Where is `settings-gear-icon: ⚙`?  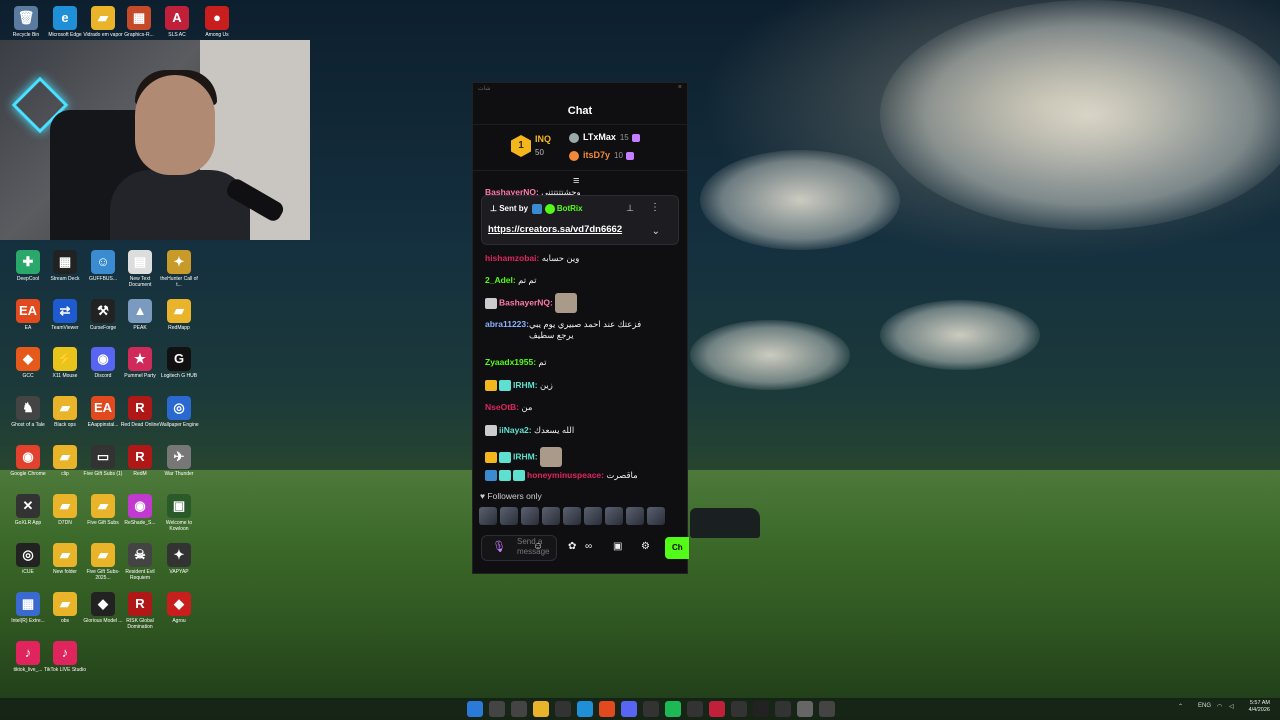 settings-gear-icon: ⚙ is located at coordinates (645, 546).